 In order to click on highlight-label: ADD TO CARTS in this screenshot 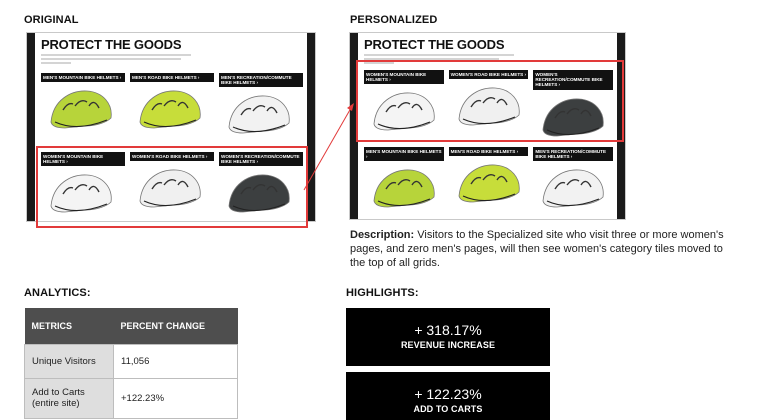, I will do `click(448, 409)`.